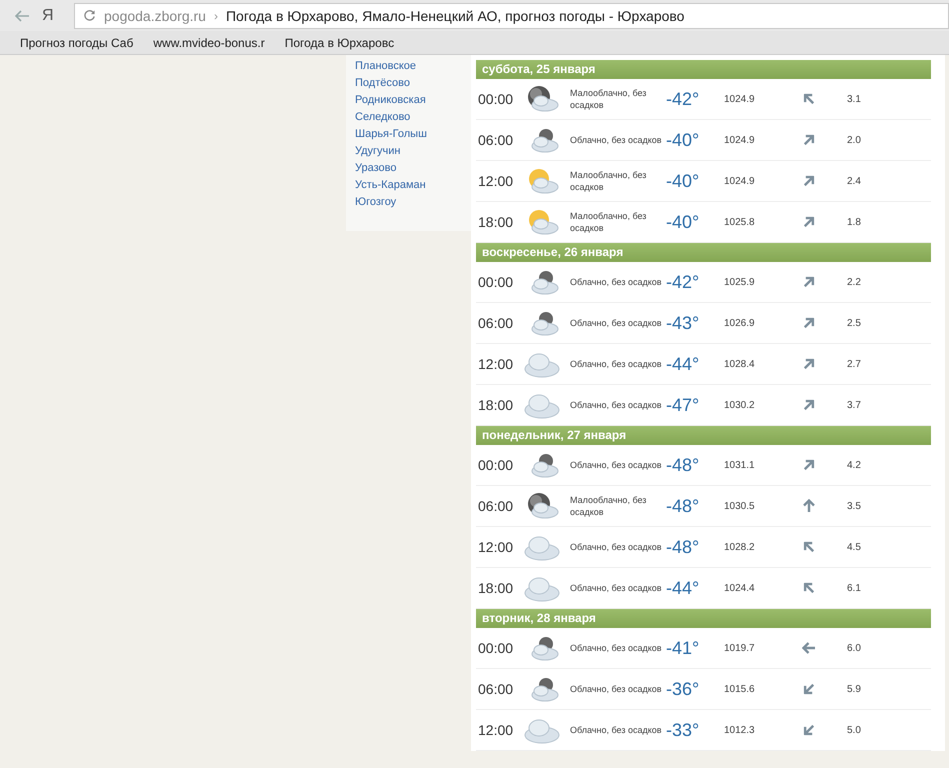  Describe the element at coordinates (413, 202) in the screenshot. I see `town-link: Югозгоу` at that location.